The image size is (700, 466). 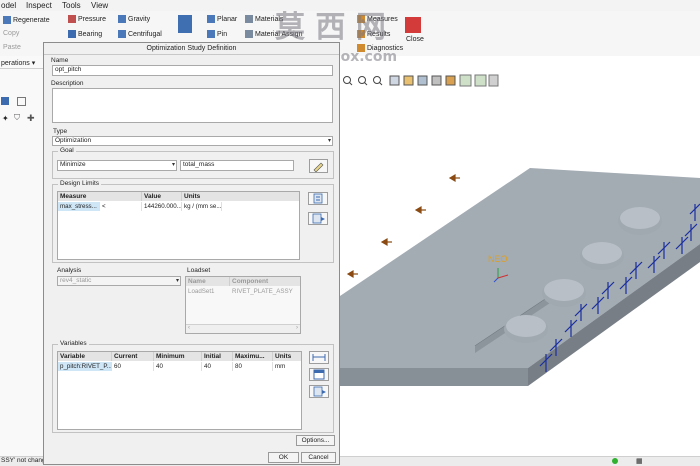 What do you see at coordinates (7, 20) in the screenshot?
I see `regenerate-icon` at bounding box center [7, 20].